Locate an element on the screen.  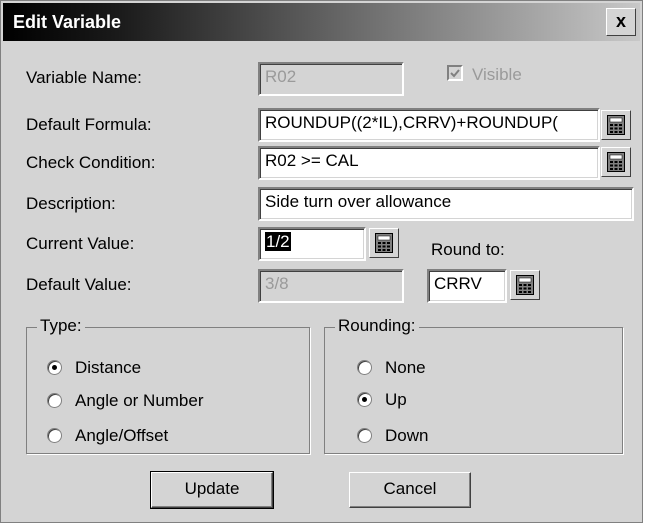
check-condition-field: R02 >= CAL is located at coordinates (429, 163).